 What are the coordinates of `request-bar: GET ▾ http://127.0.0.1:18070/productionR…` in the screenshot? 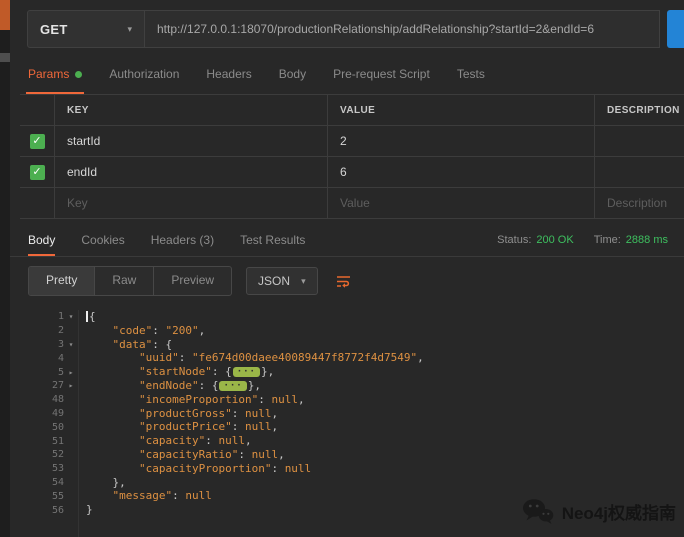 It's located at (347, 24).